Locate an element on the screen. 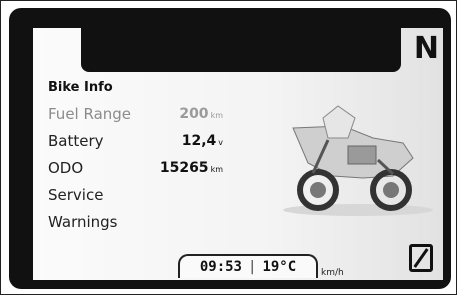 The height and width of the screenshot is (295, 457). fuel-range-value: 200 km is located at coordinates (201, 114).